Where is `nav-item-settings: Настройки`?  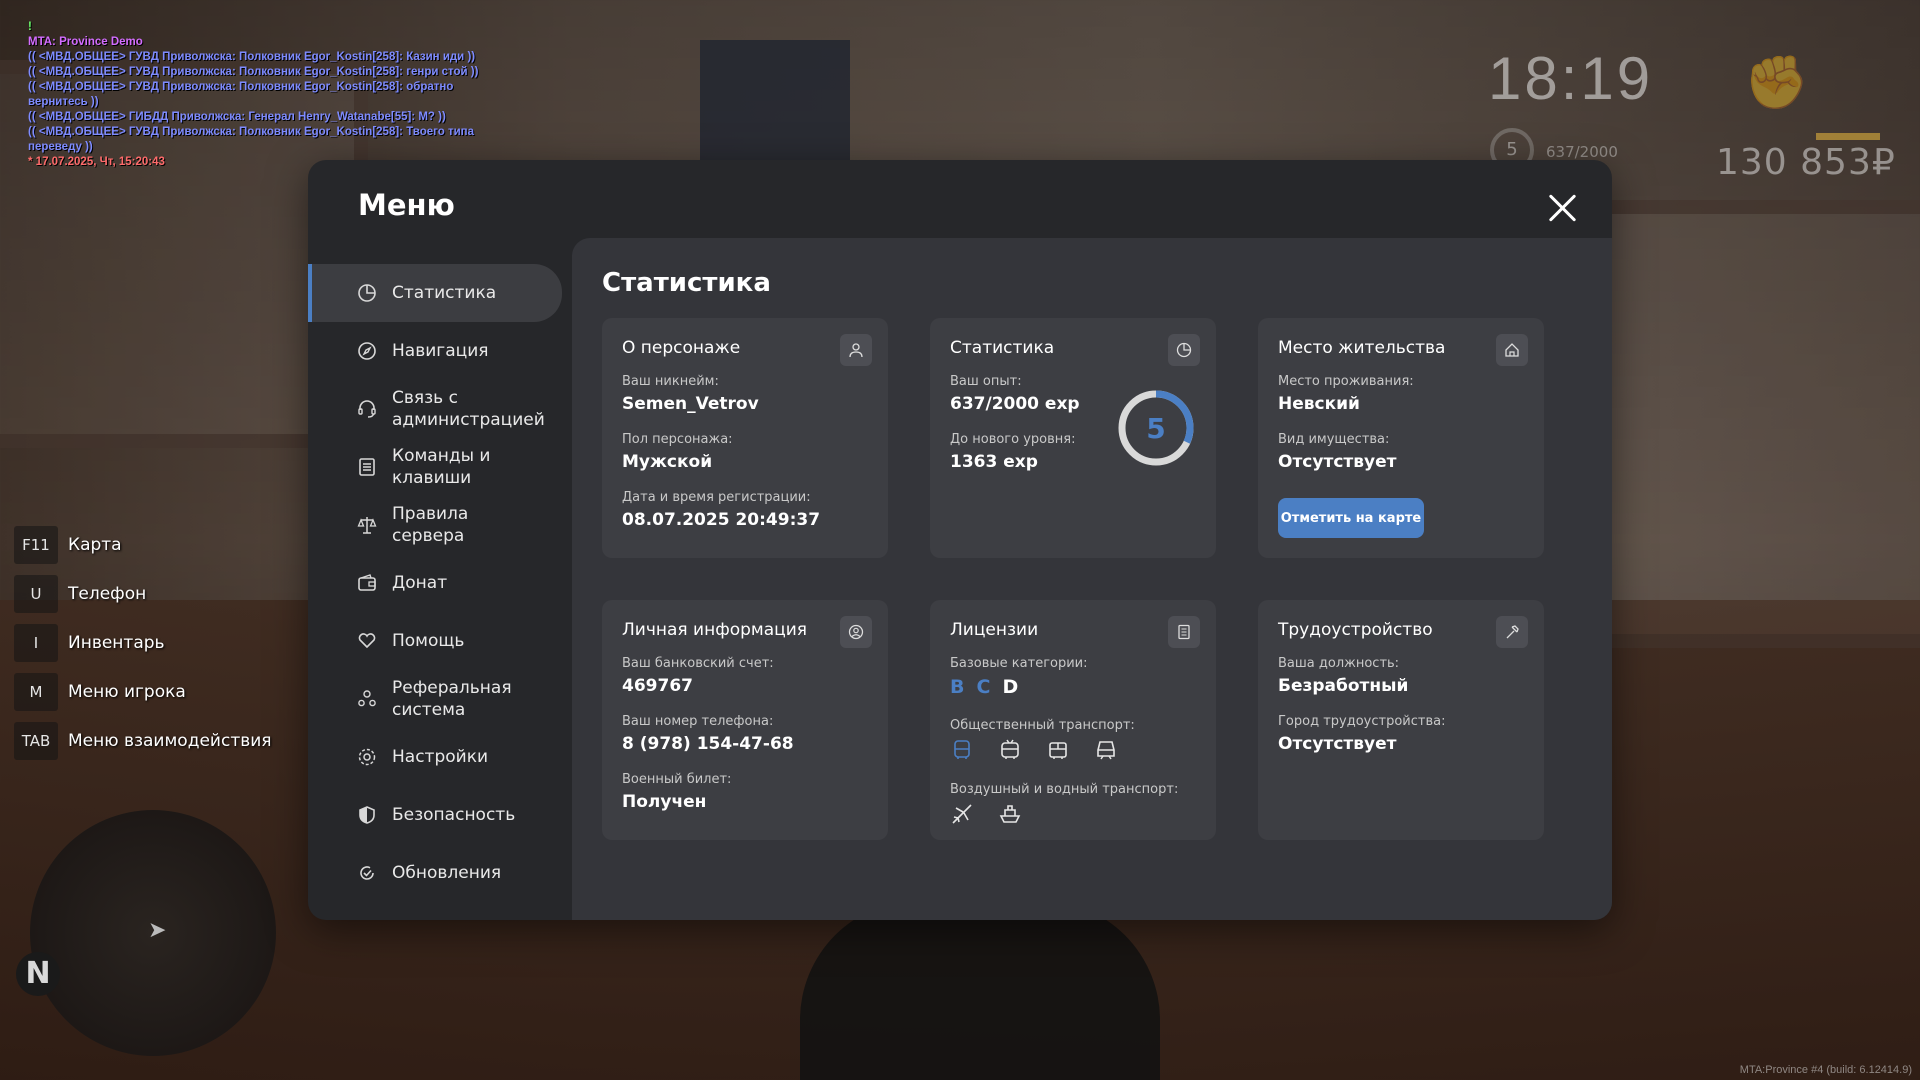
nav-item-settings: Настройки is located at coordinates (435, 757).